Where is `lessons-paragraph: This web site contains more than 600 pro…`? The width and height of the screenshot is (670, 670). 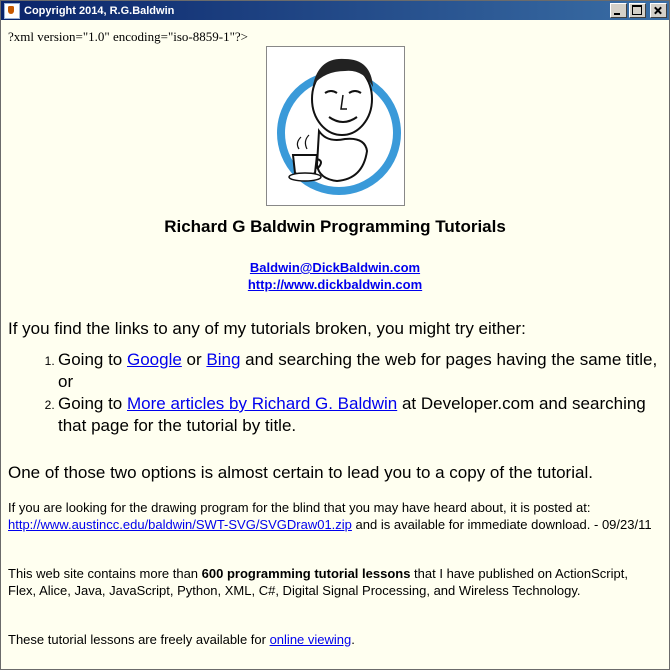 lessons-paragraph: This web site contains more than 600 pro… is located at coordinates (333, 582).